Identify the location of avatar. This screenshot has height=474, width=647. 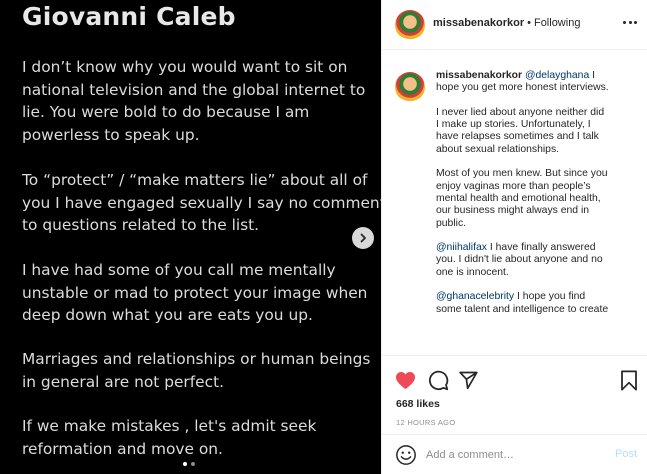
(410, 25).